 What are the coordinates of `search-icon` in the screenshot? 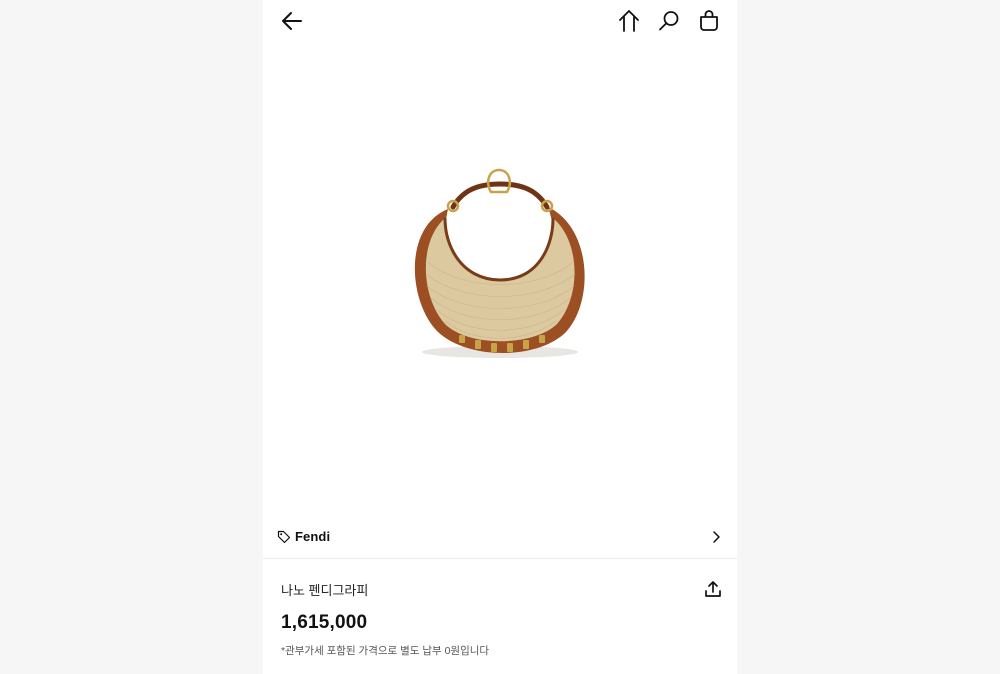 It's located at (669, 21).